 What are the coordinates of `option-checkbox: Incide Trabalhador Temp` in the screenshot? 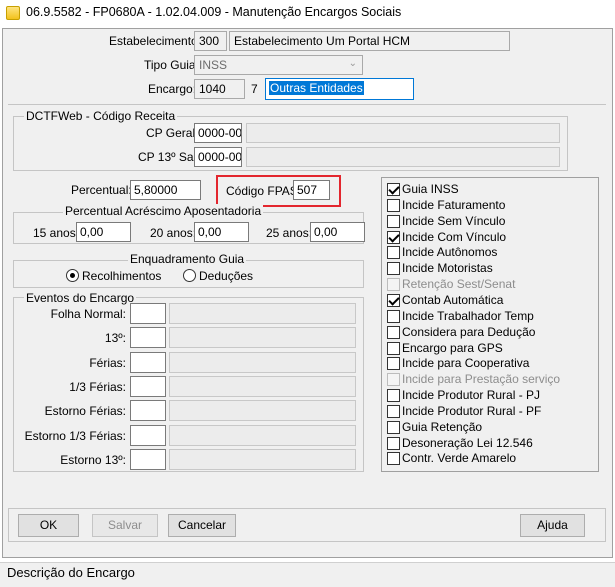 It's located at (460, 316).